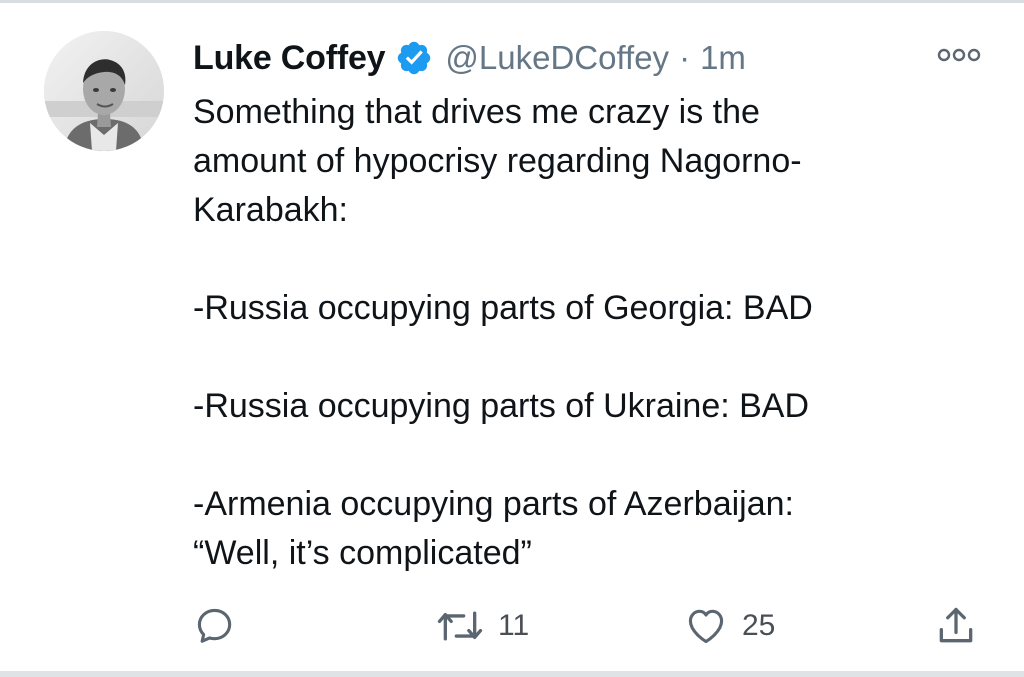 This screenshot has height=677, width=1024. I want to click on reply-icon, so click(214, 625).